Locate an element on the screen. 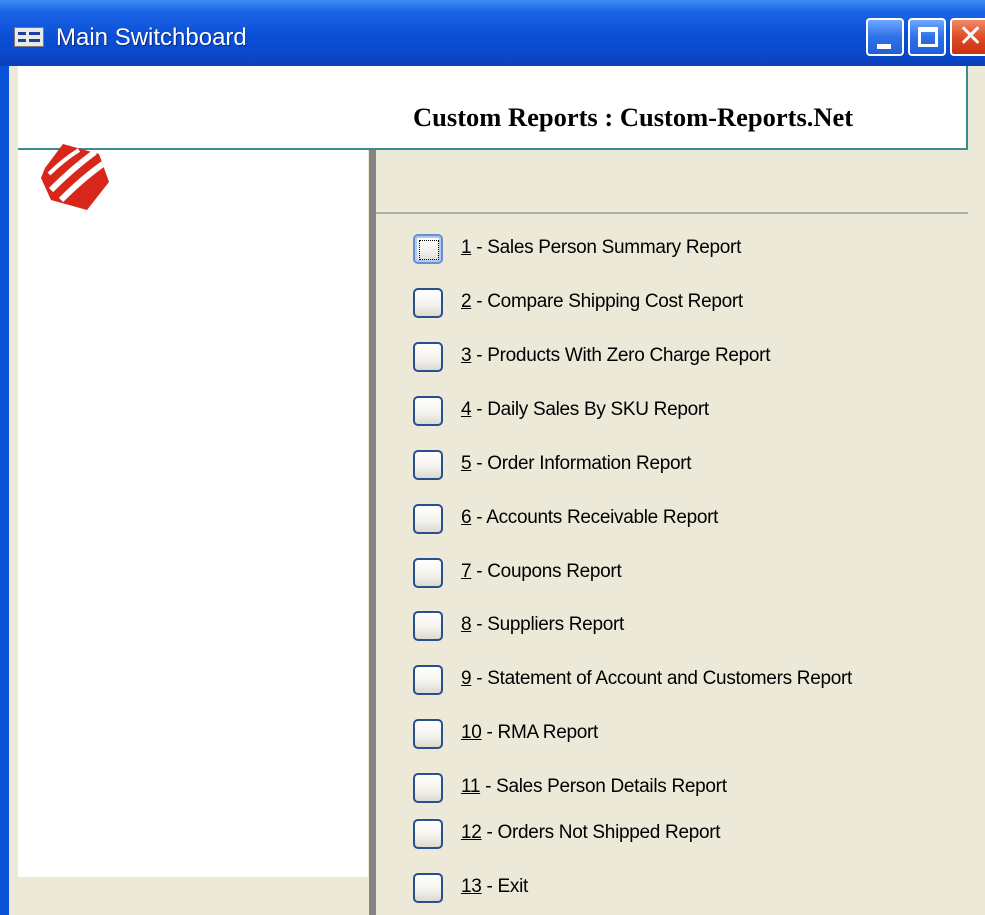  menu-label-13: 13 - Exit is located at coordinates (494, 887).